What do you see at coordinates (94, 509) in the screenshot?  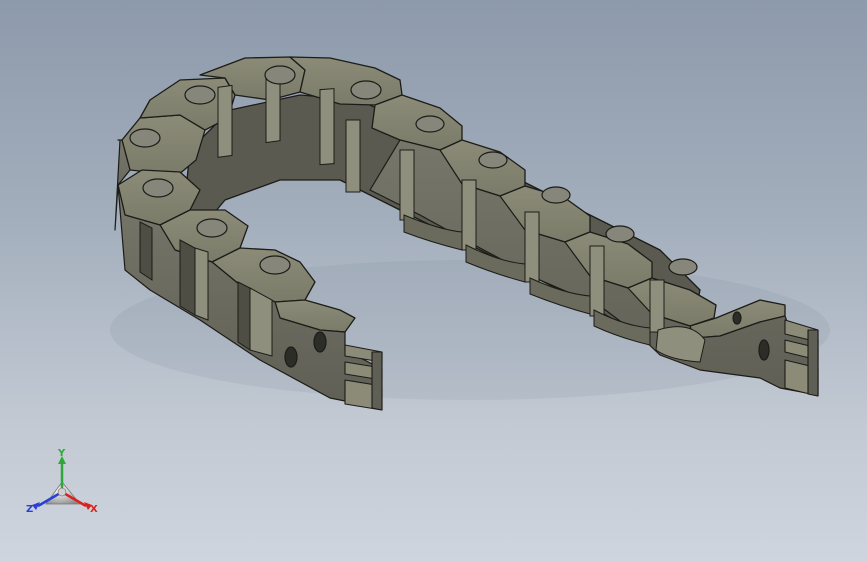 I see `triad-x-label: X` at bounding box center [94, 509].